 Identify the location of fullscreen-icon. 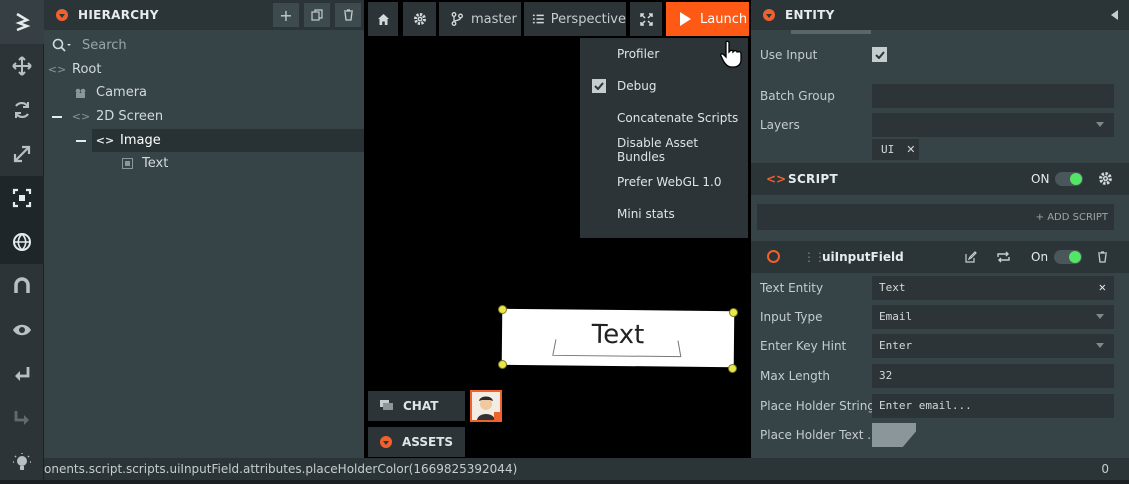
(646, 19).